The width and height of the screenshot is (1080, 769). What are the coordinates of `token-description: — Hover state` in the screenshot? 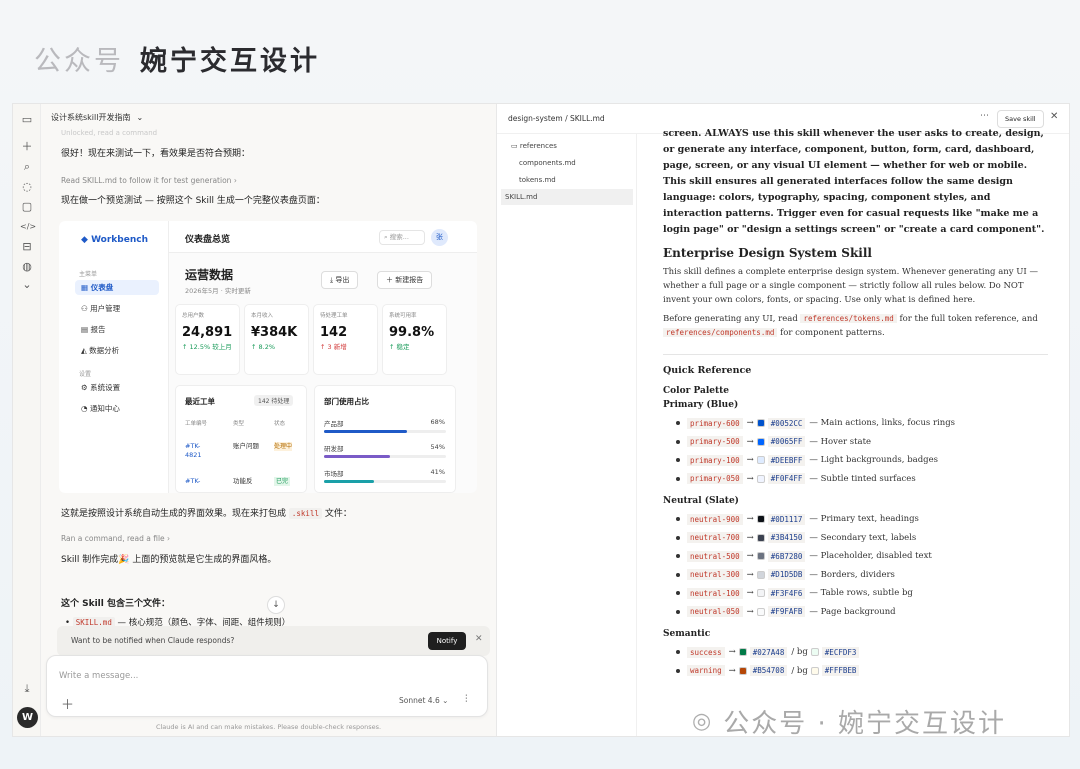 It's located at (840, 441).